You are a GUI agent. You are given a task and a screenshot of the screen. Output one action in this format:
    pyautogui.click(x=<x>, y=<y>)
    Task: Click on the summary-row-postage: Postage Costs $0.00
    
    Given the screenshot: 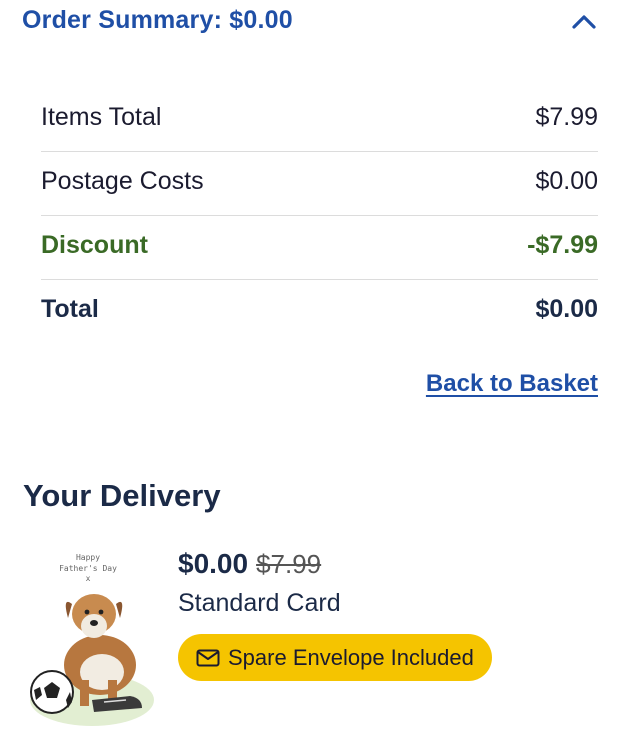 What is the action you would take?
    pyautogui.click(x=319, y=184)
    